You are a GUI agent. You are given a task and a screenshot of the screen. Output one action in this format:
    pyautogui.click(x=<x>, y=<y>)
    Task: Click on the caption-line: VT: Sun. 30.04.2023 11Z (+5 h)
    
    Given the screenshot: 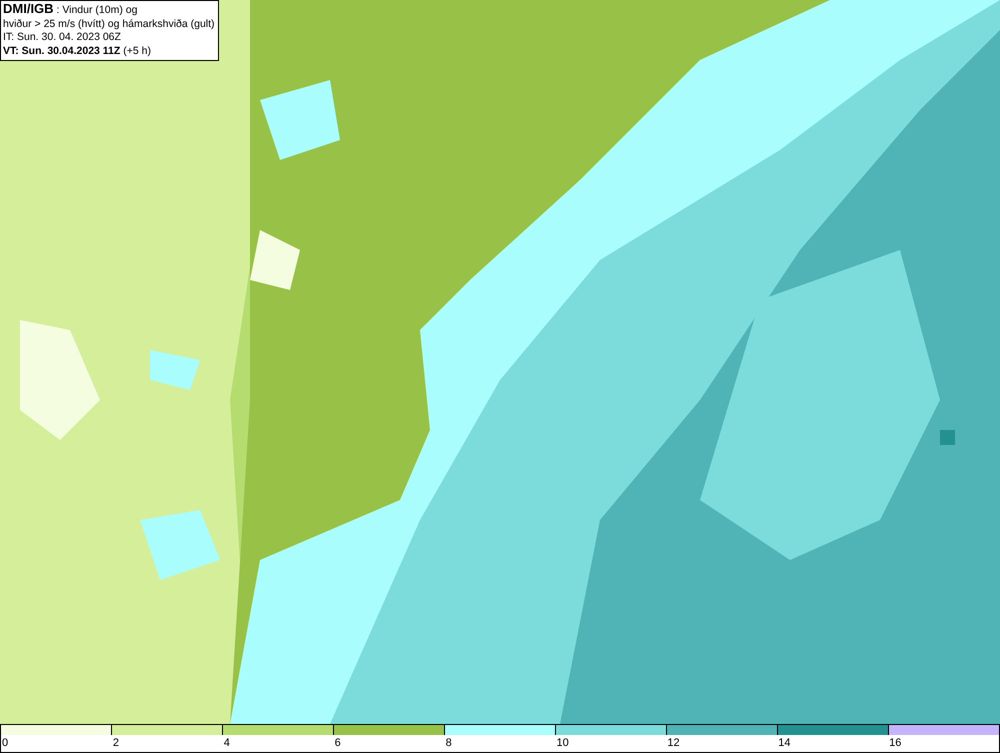 What is the action you would take?
    pyautogui.click(x=77, y=51)
    